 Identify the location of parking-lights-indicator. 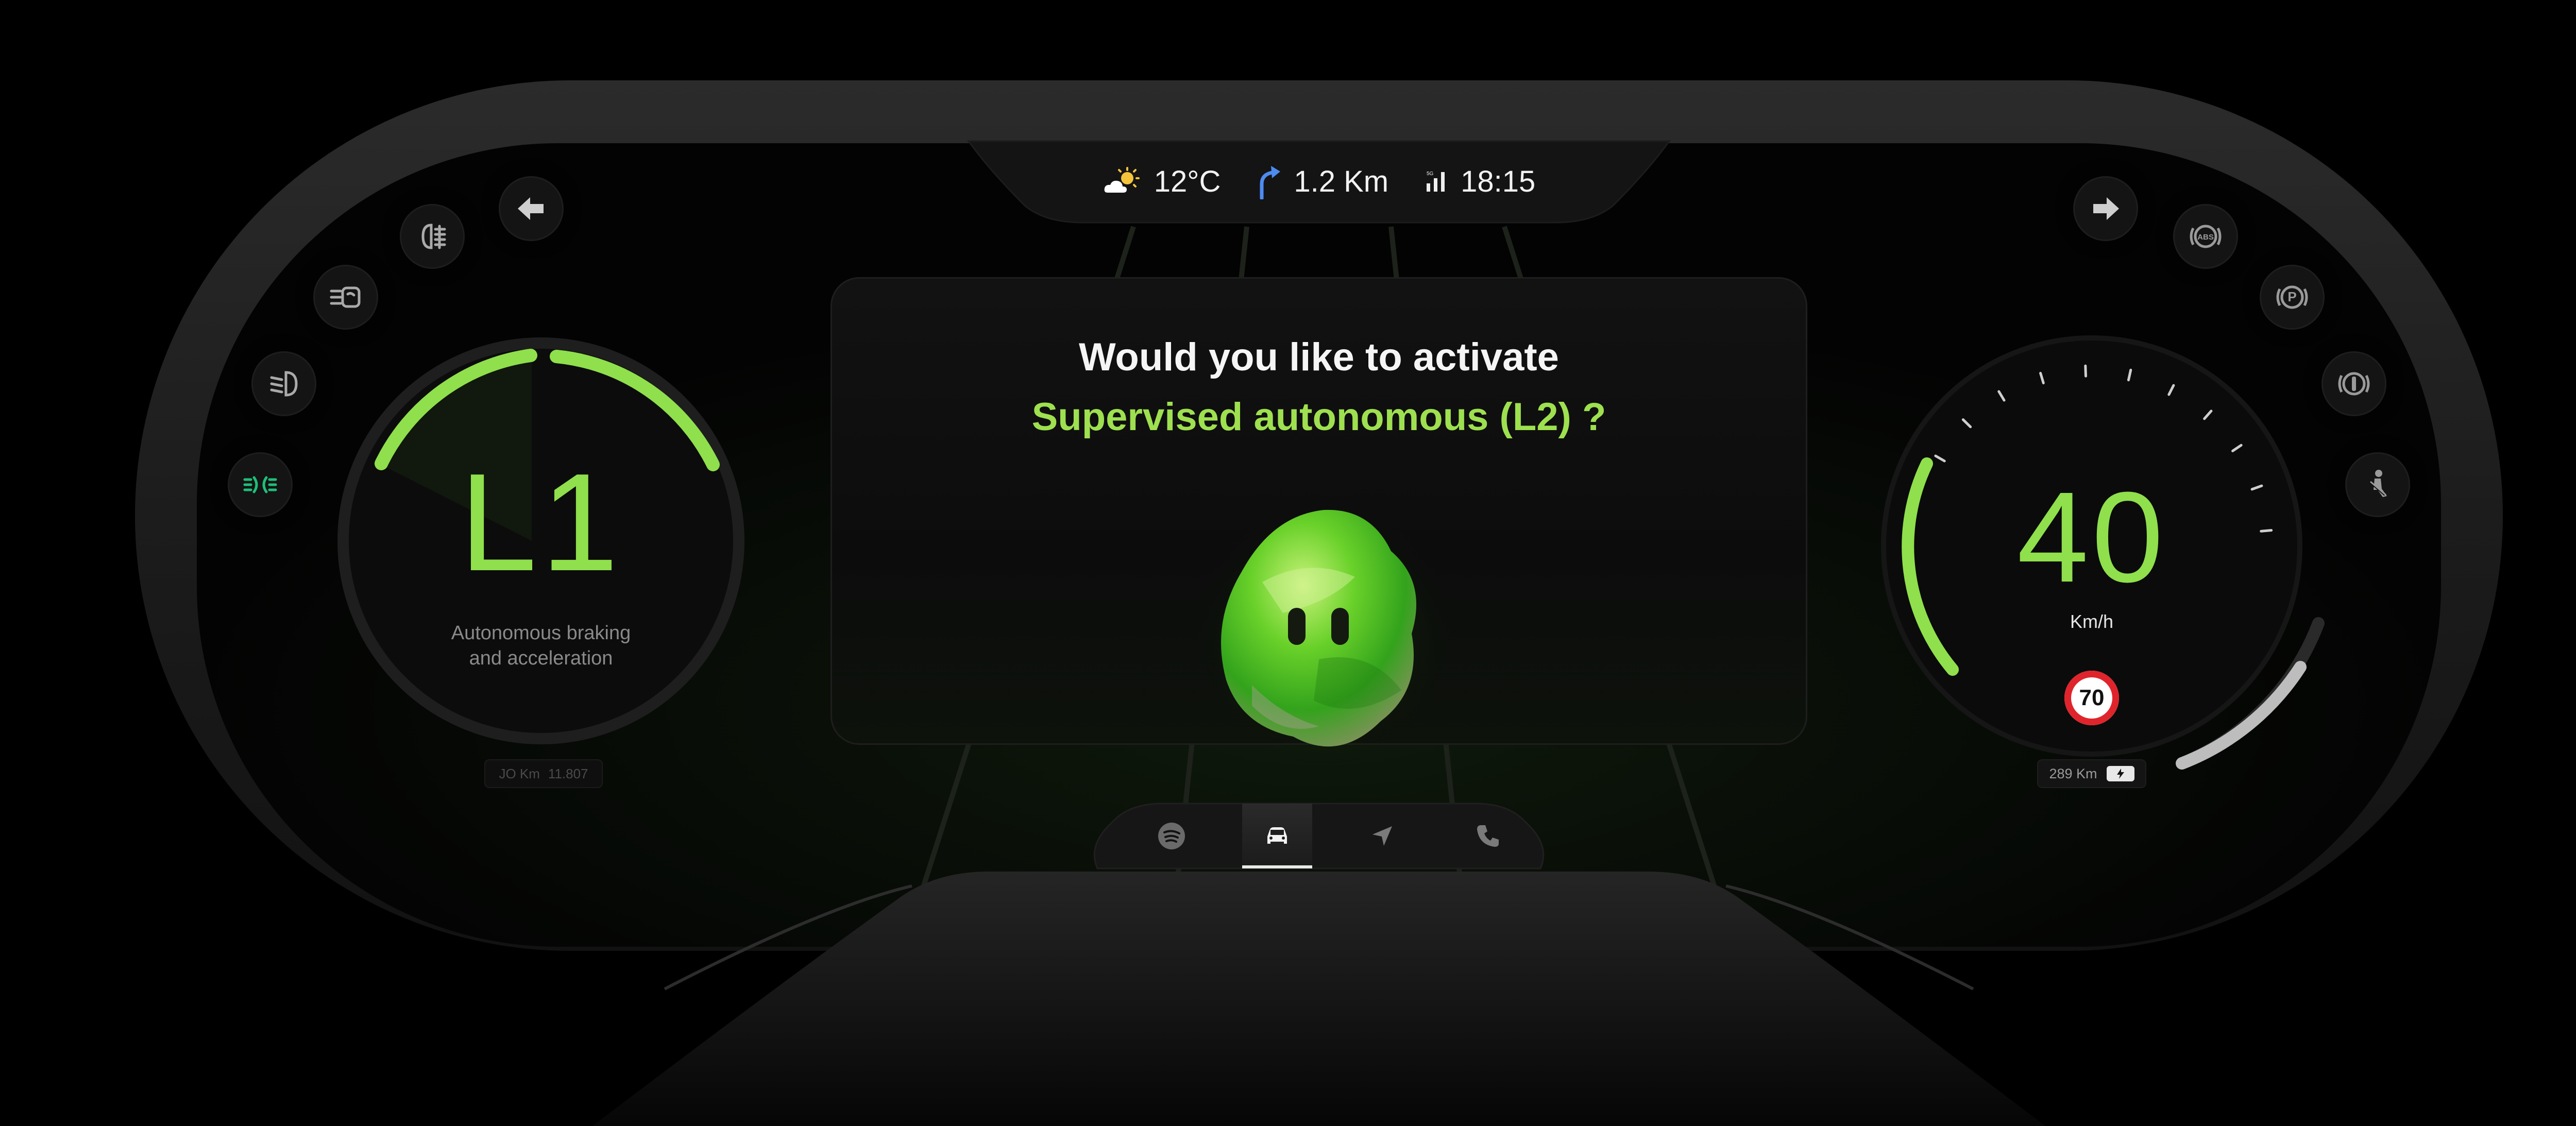
(260, 484).